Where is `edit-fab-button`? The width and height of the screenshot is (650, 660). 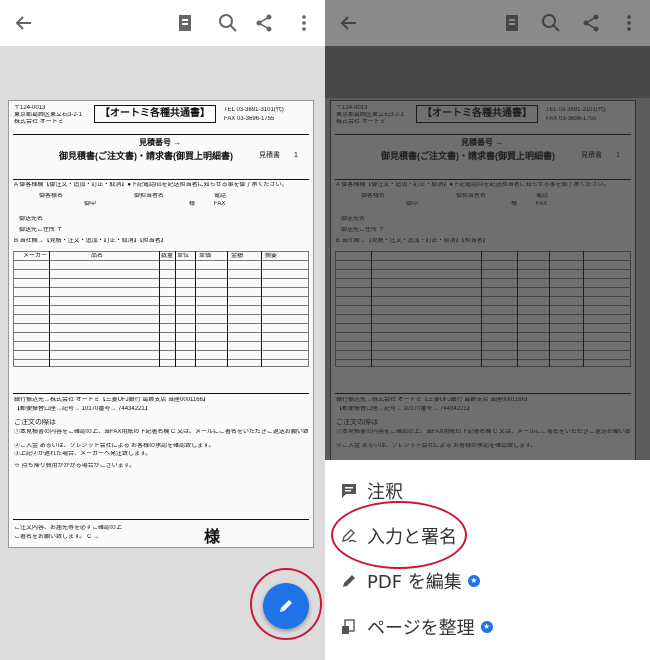 edit-fab-button is located at coordinates (286, 606).